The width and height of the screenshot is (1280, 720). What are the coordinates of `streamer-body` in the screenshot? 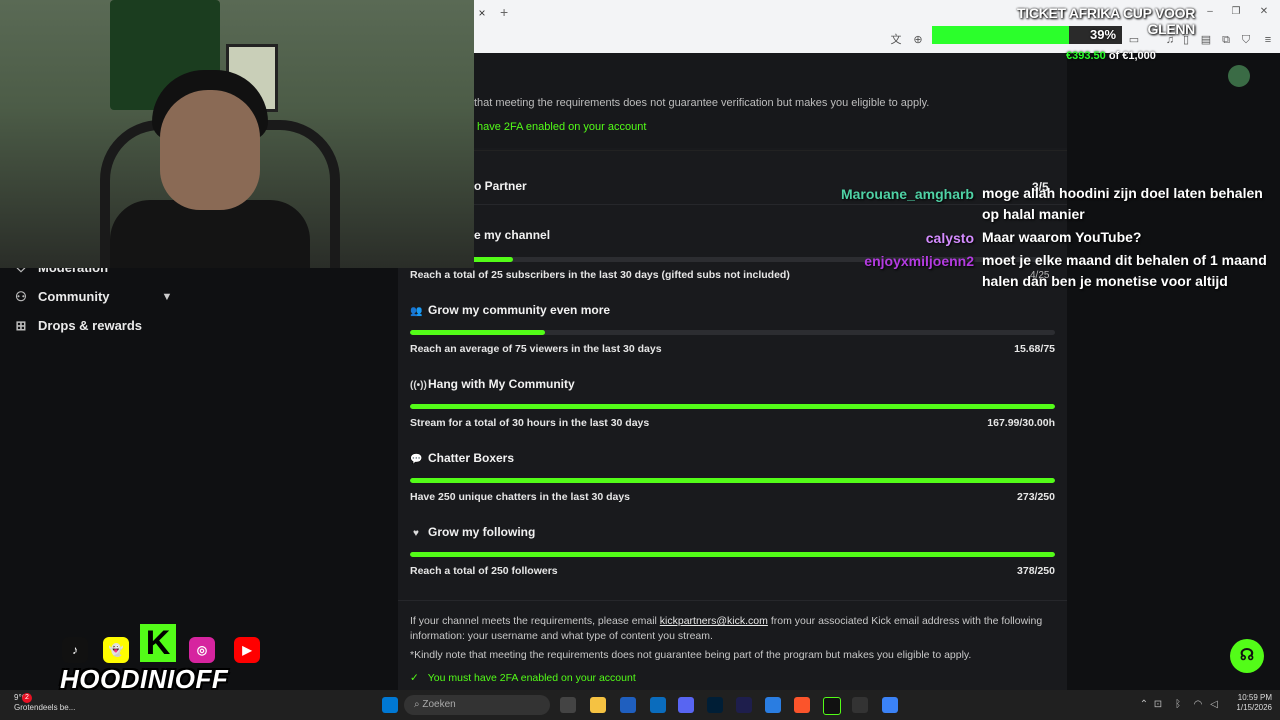 It's located at (210, 234).